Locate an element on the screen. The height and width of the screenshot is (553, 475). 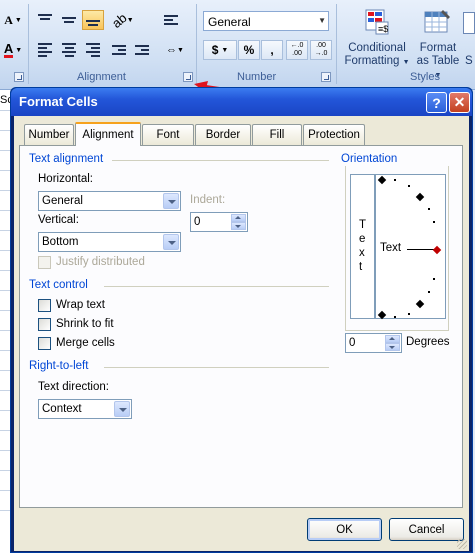
align-center-icon is located at coordinates (69, 50).